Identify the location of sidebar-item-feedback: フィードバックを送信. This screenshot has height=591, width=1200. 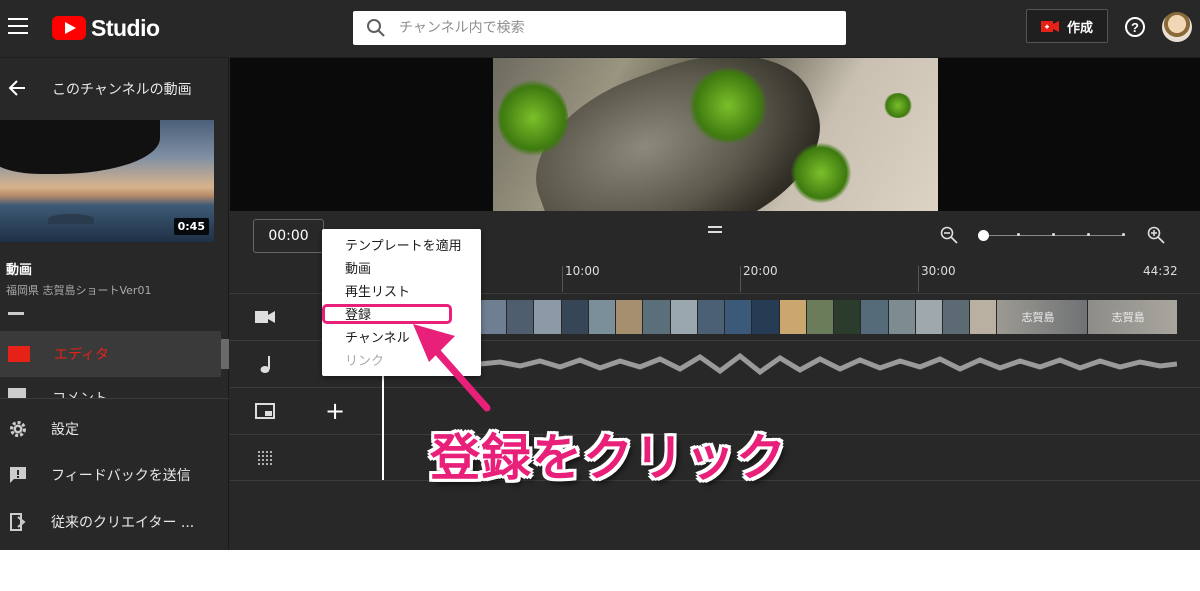
(114, 475).